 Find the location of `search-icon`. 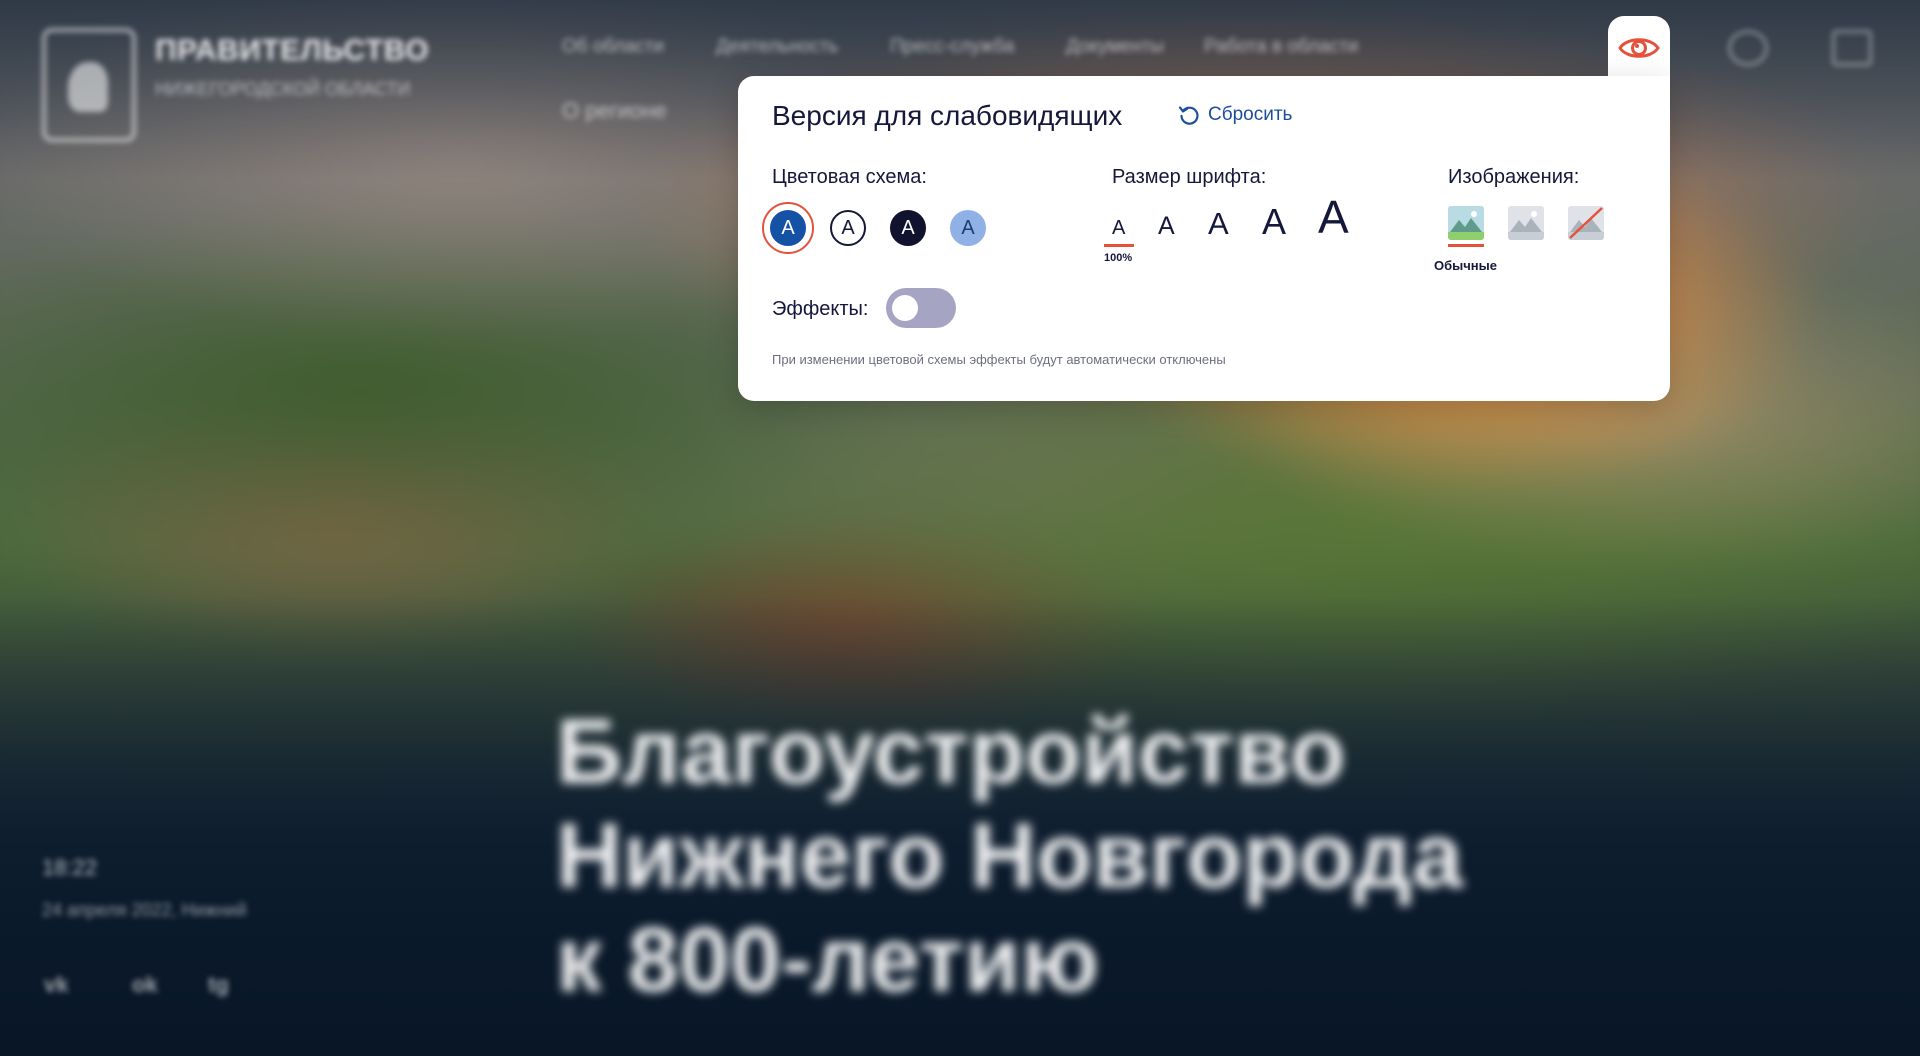

search-icon is located at coordinates (1748, 48).